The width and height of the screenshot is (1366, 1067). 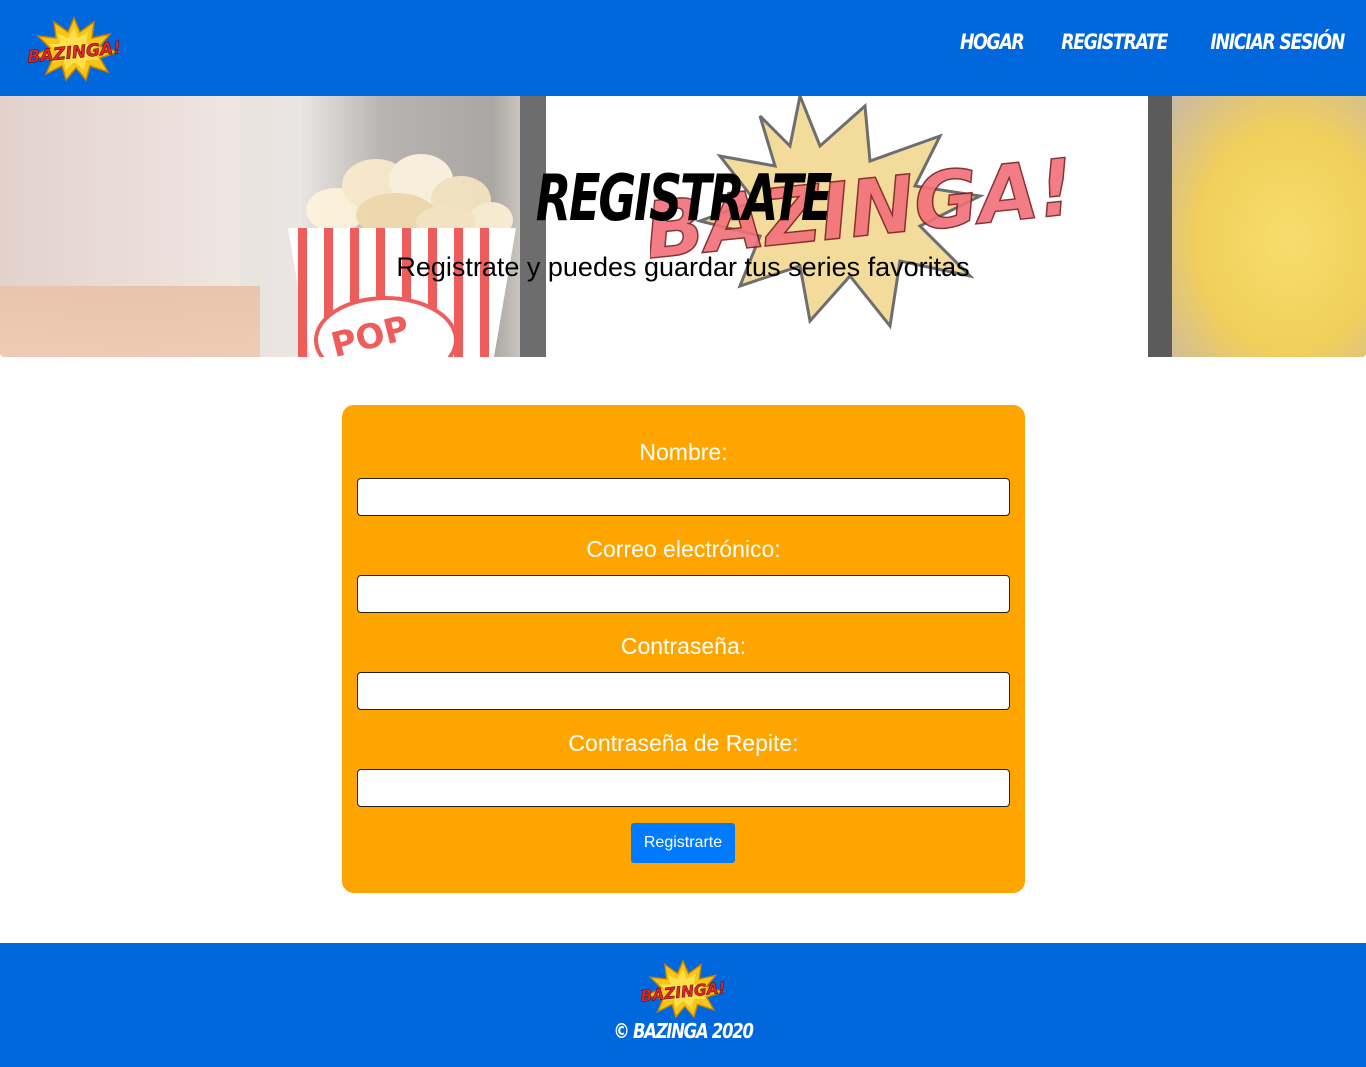 What do you see at coordinates (1114, 42) in the screenshot?
I see `nav-link-registrate: REGISTRATE` at bounding box center [1114, 42].